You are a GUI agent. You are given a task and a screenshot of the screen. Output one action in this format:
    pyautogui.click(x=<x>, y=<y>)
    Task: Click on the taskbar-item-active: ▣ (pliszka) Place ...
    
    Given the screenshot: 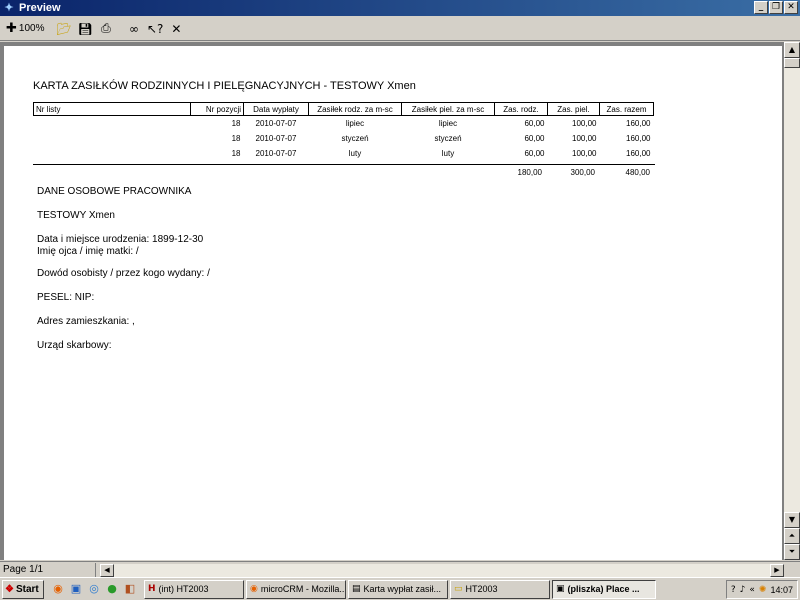 What is the action you would take?
    pyautogui.click(x=604, y=589)
    